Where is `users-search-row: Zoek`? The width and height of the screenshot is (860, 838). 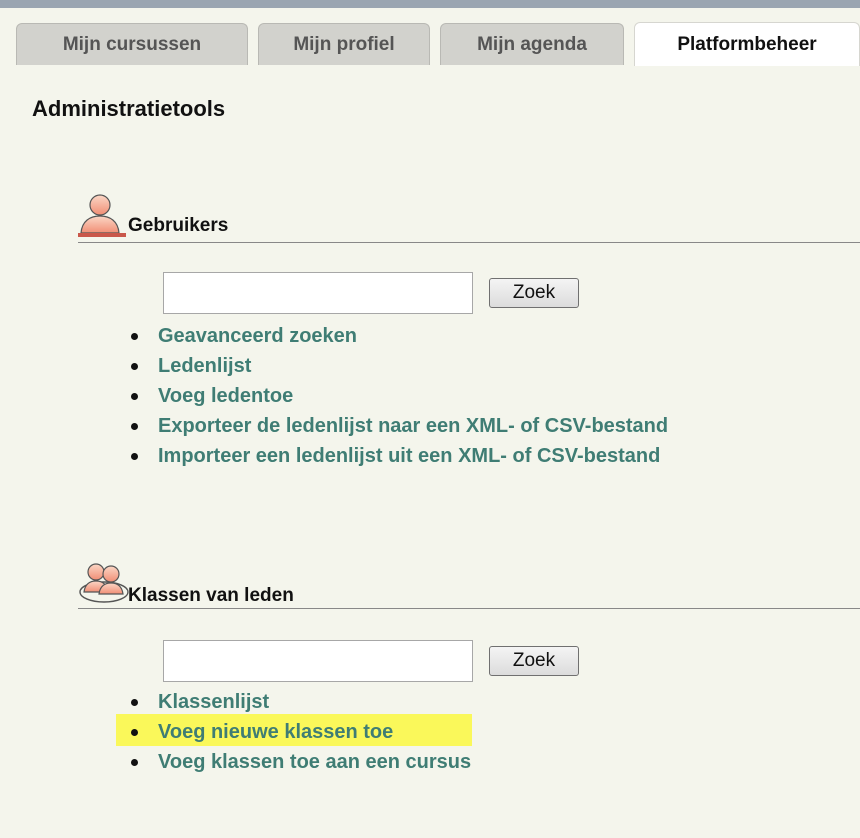 users-search-row: Zoek is located at coordinates (371, 293).